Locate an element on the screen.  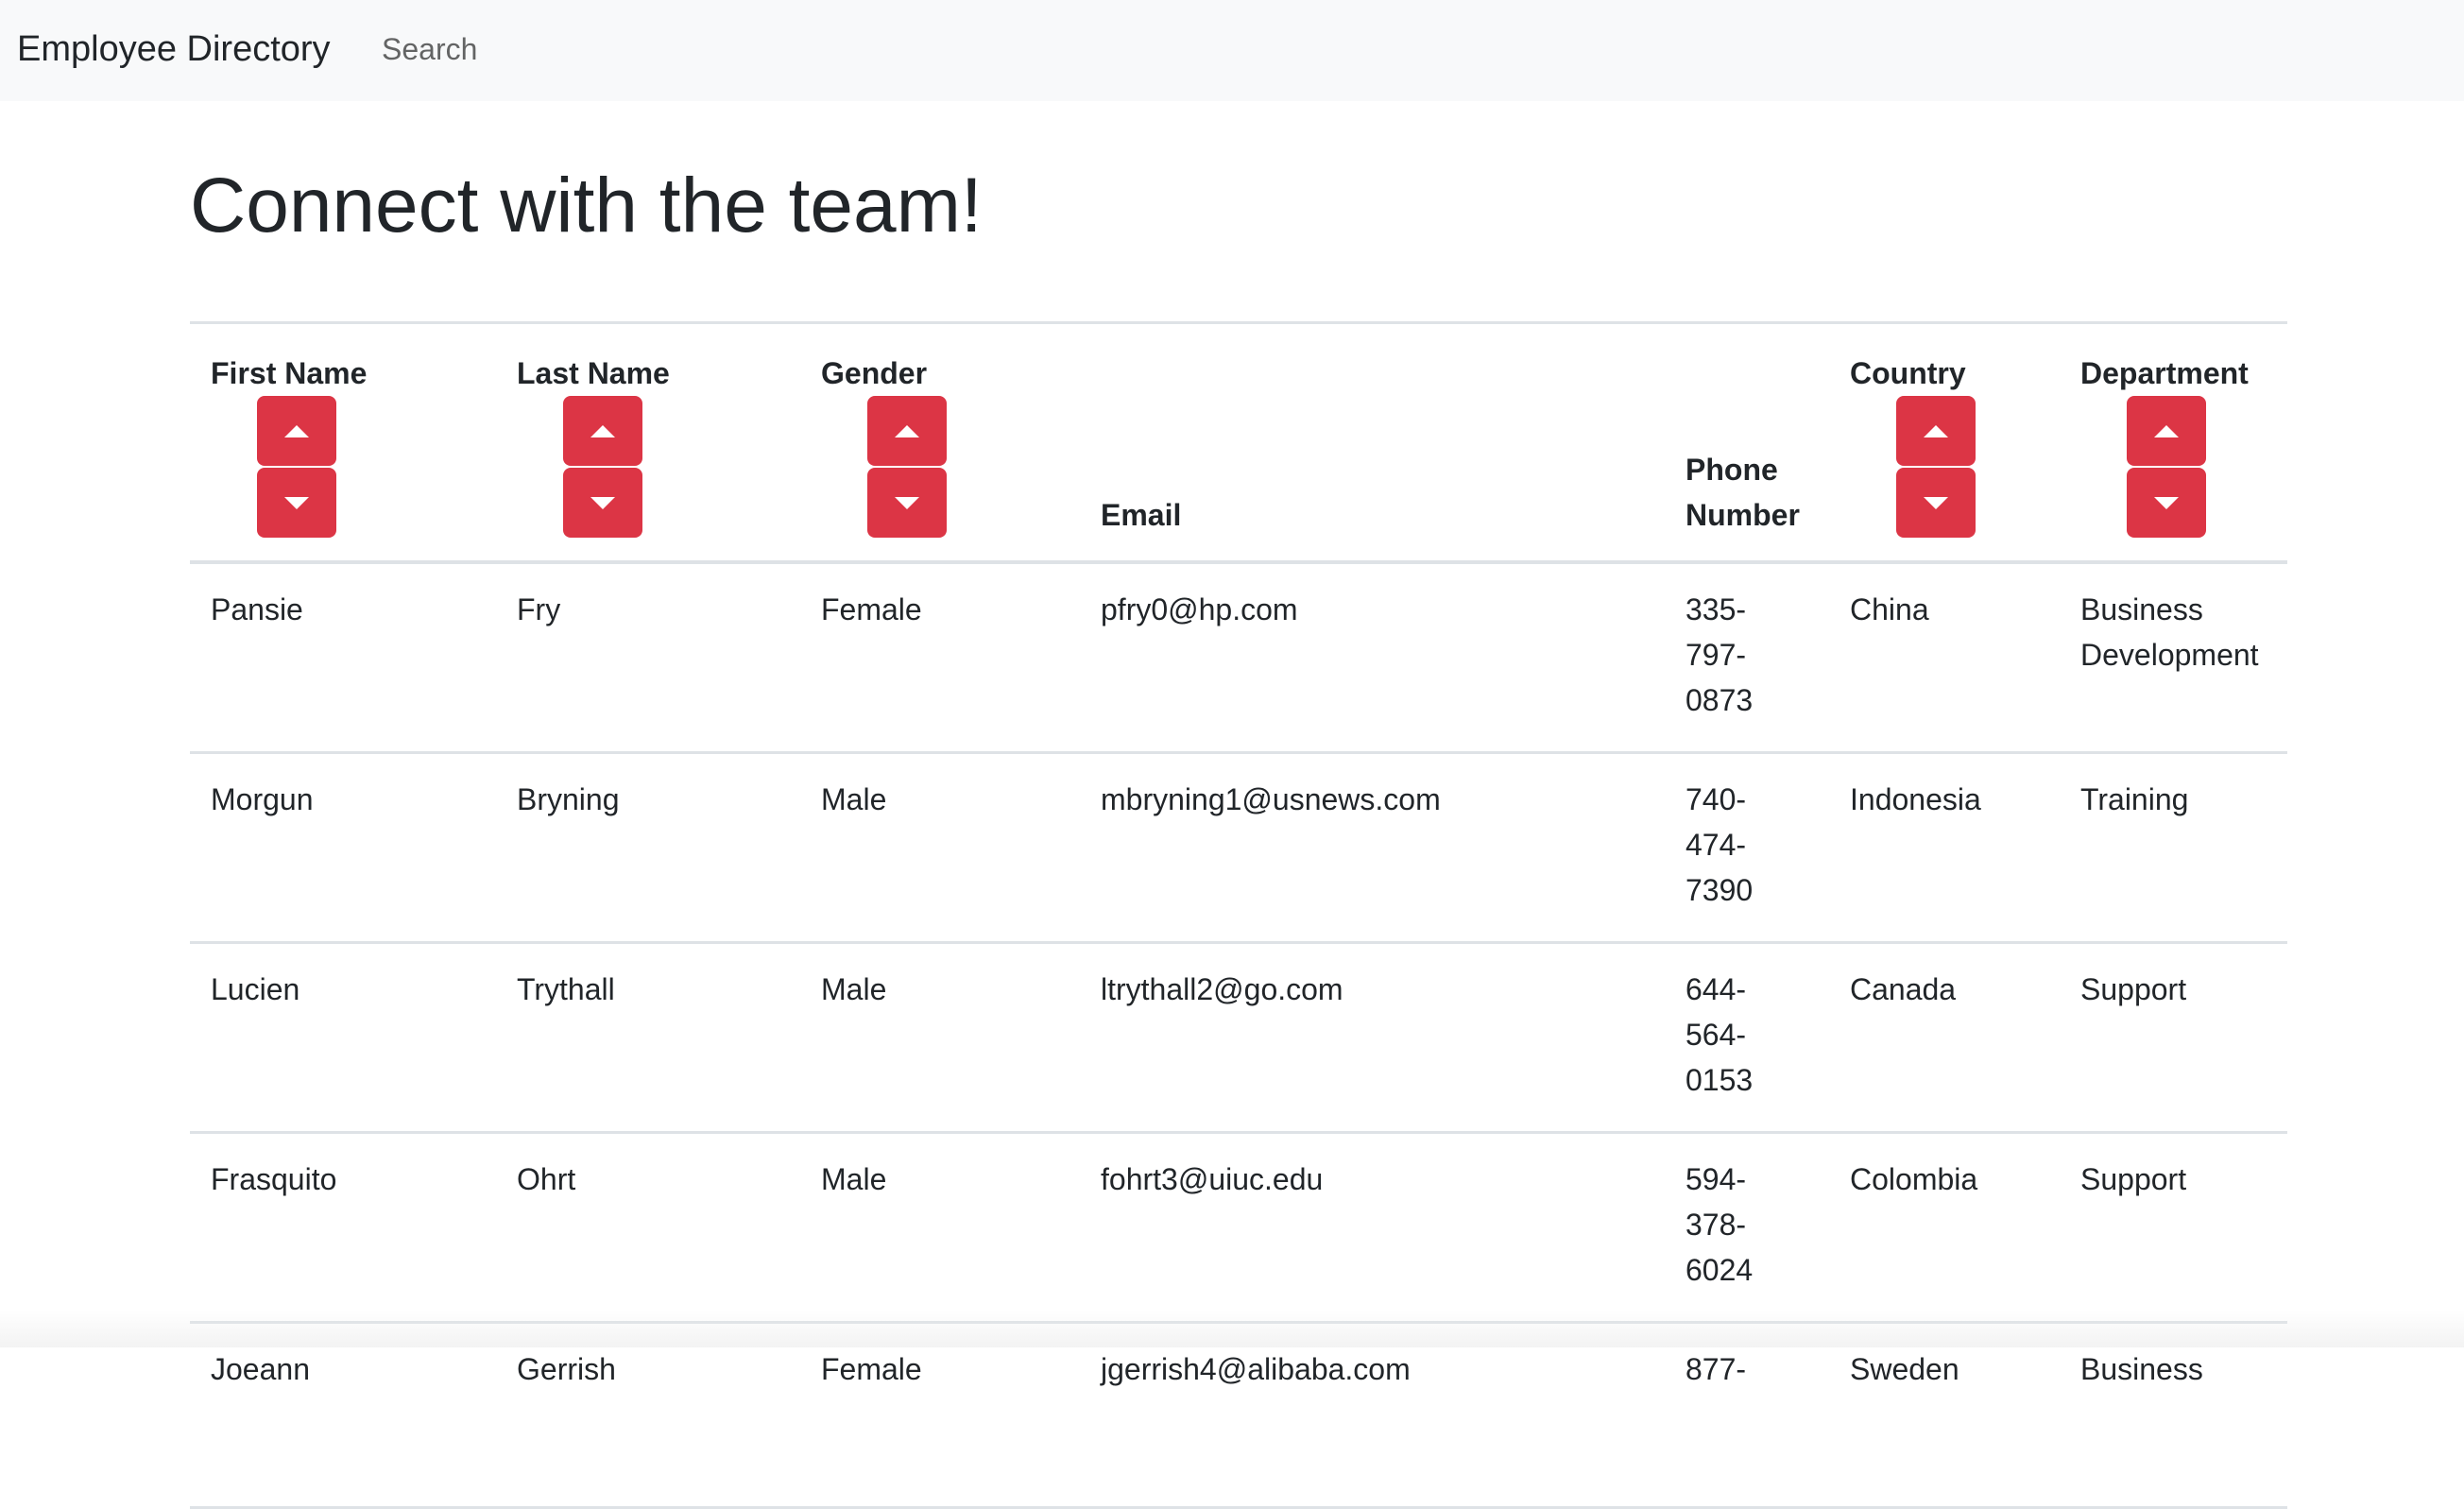
header-label: Phone is located at coordinates (1731, 470).